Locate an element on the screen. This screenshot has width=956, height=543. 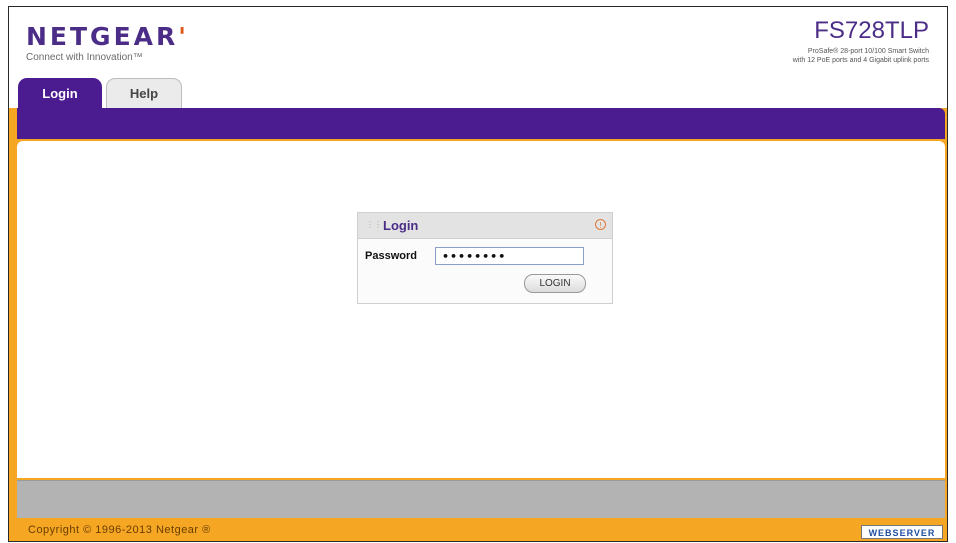
password-label: Password is located at coordinates (391, 256).